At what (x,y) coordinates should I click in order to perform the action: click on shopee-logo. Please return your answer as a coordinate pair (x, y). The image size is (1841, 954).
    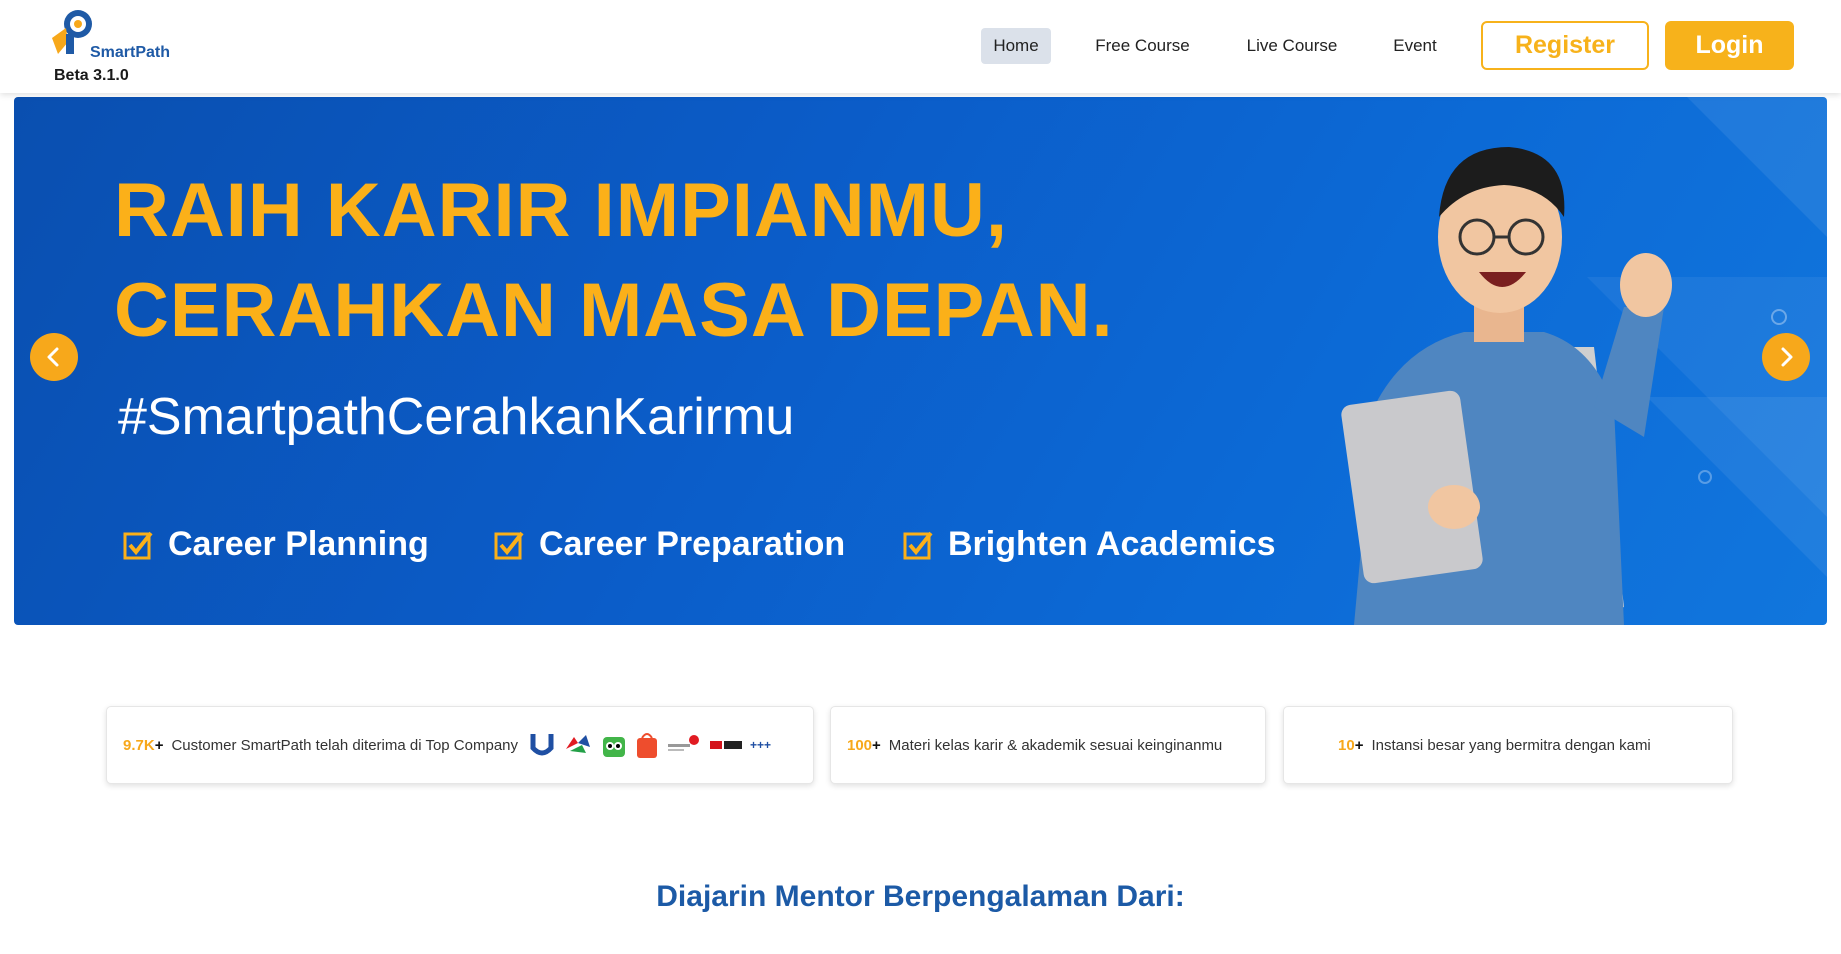
    Looking at the image, I should click on (647, 745).